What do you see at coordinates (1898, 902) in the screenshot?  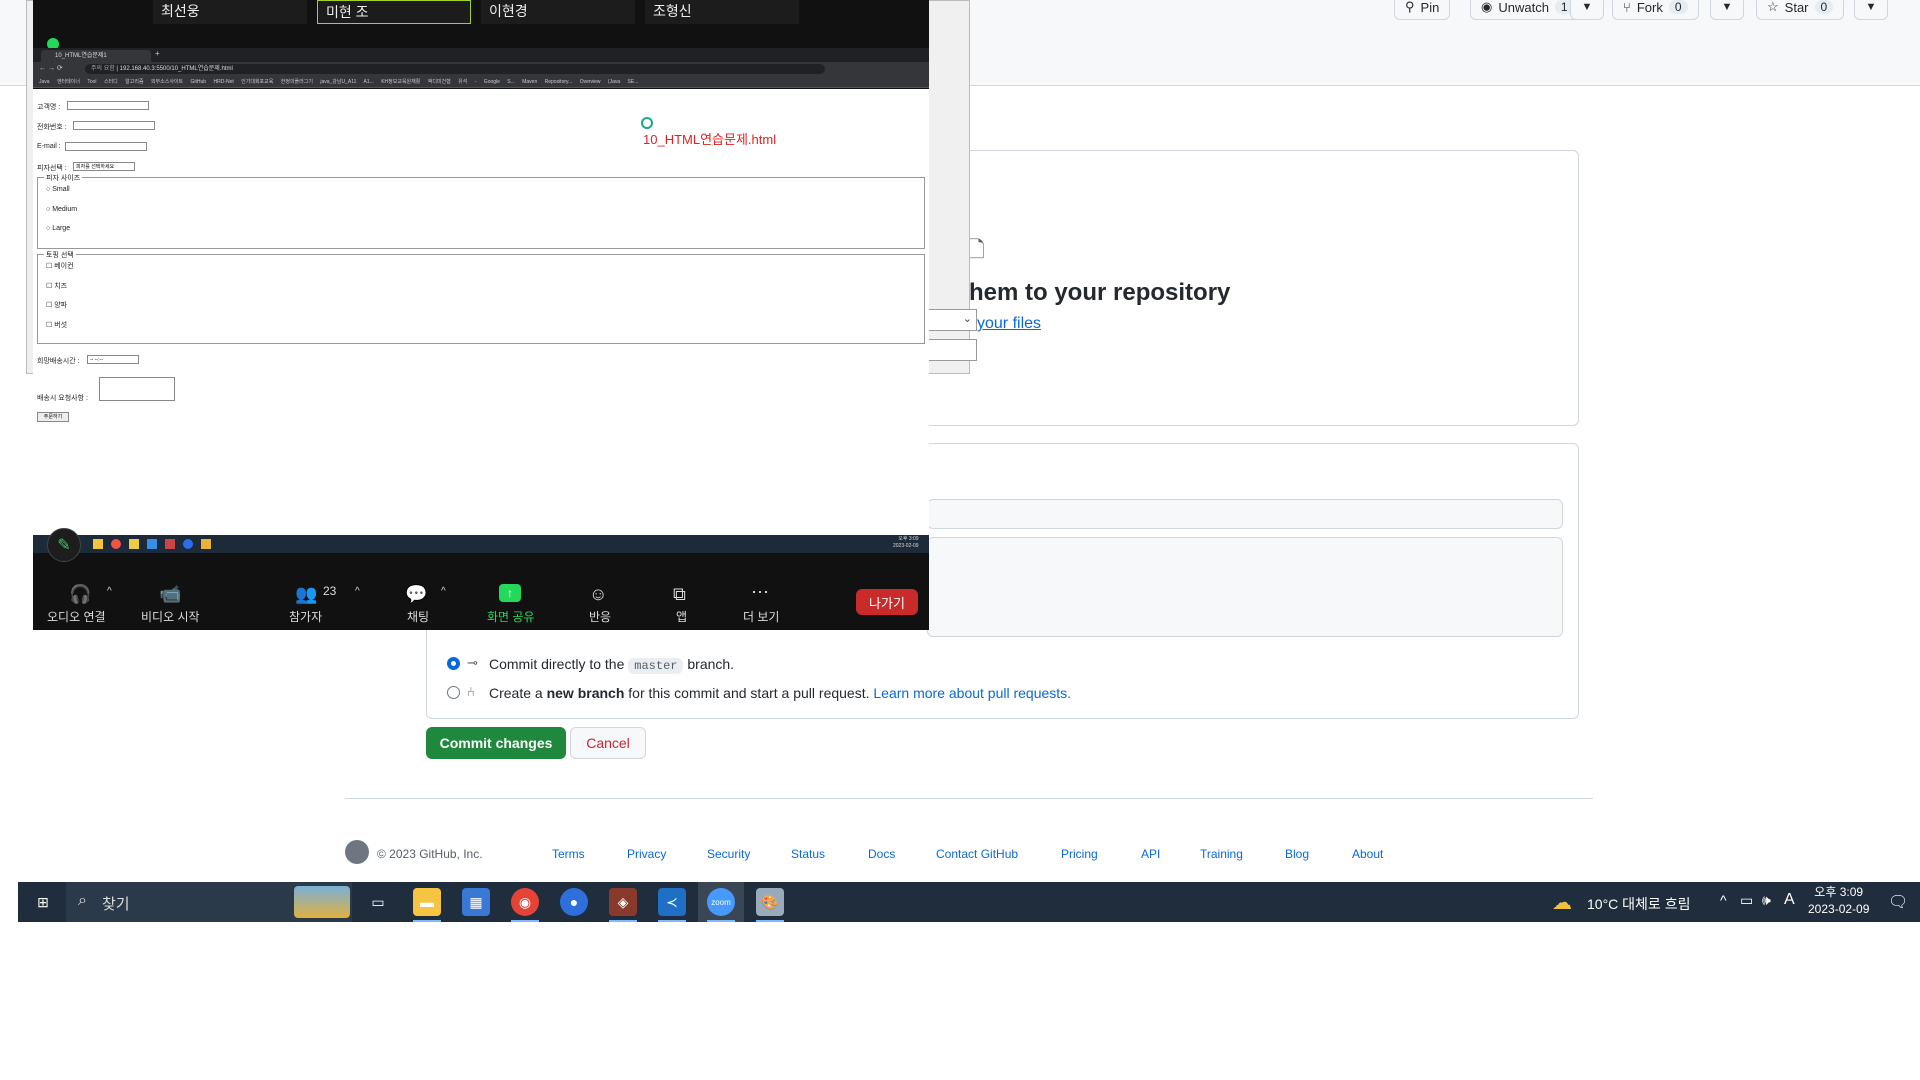 I see `notifications-icon: 🗨` at bounding box center [1898, 902].